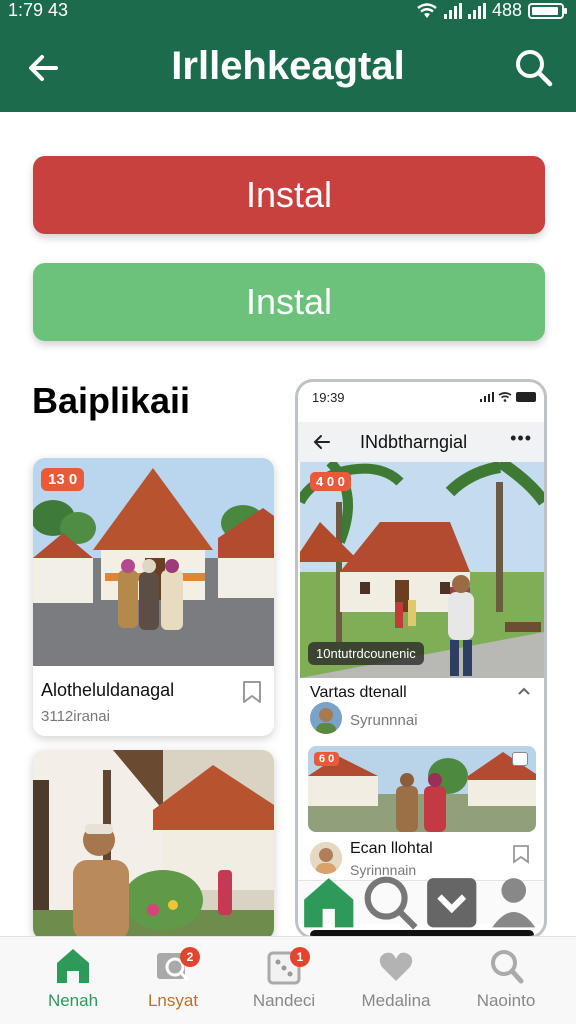  I want to click on section-title: Baiplikaii, so click(111, 400).